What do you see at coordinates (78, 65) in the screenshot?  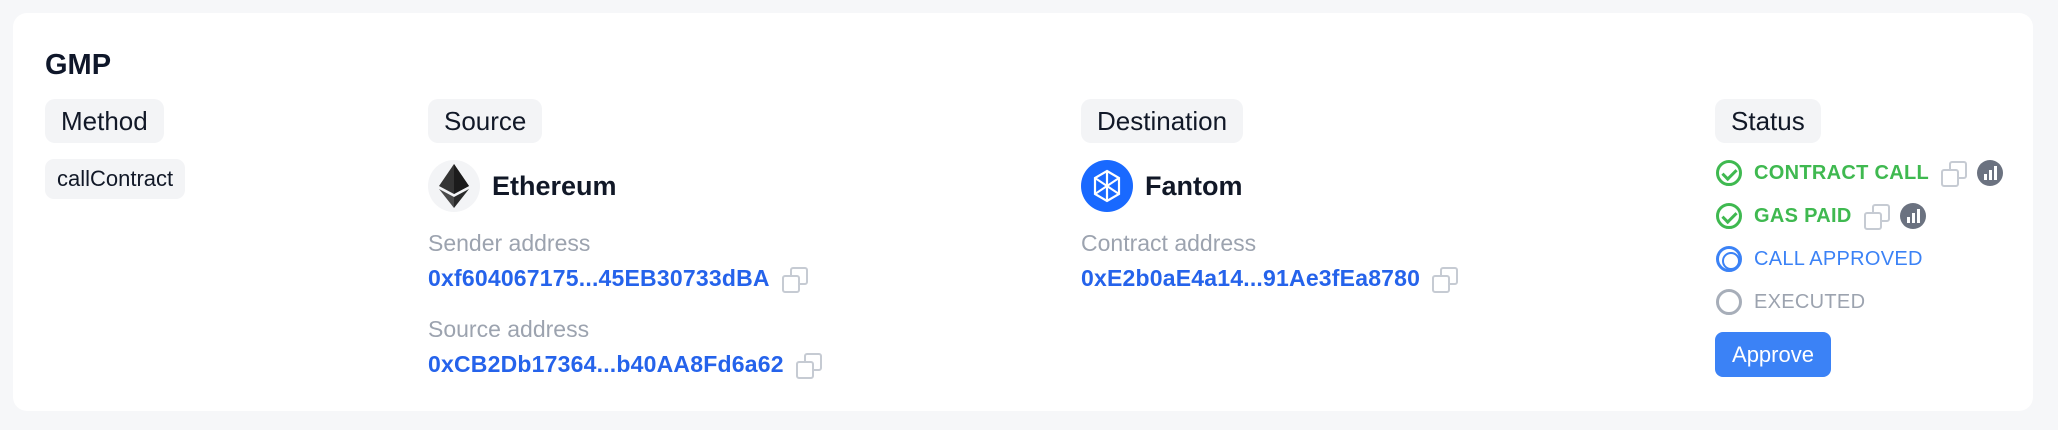 I see `section-title: GMP` at bounding box center [78, 65].